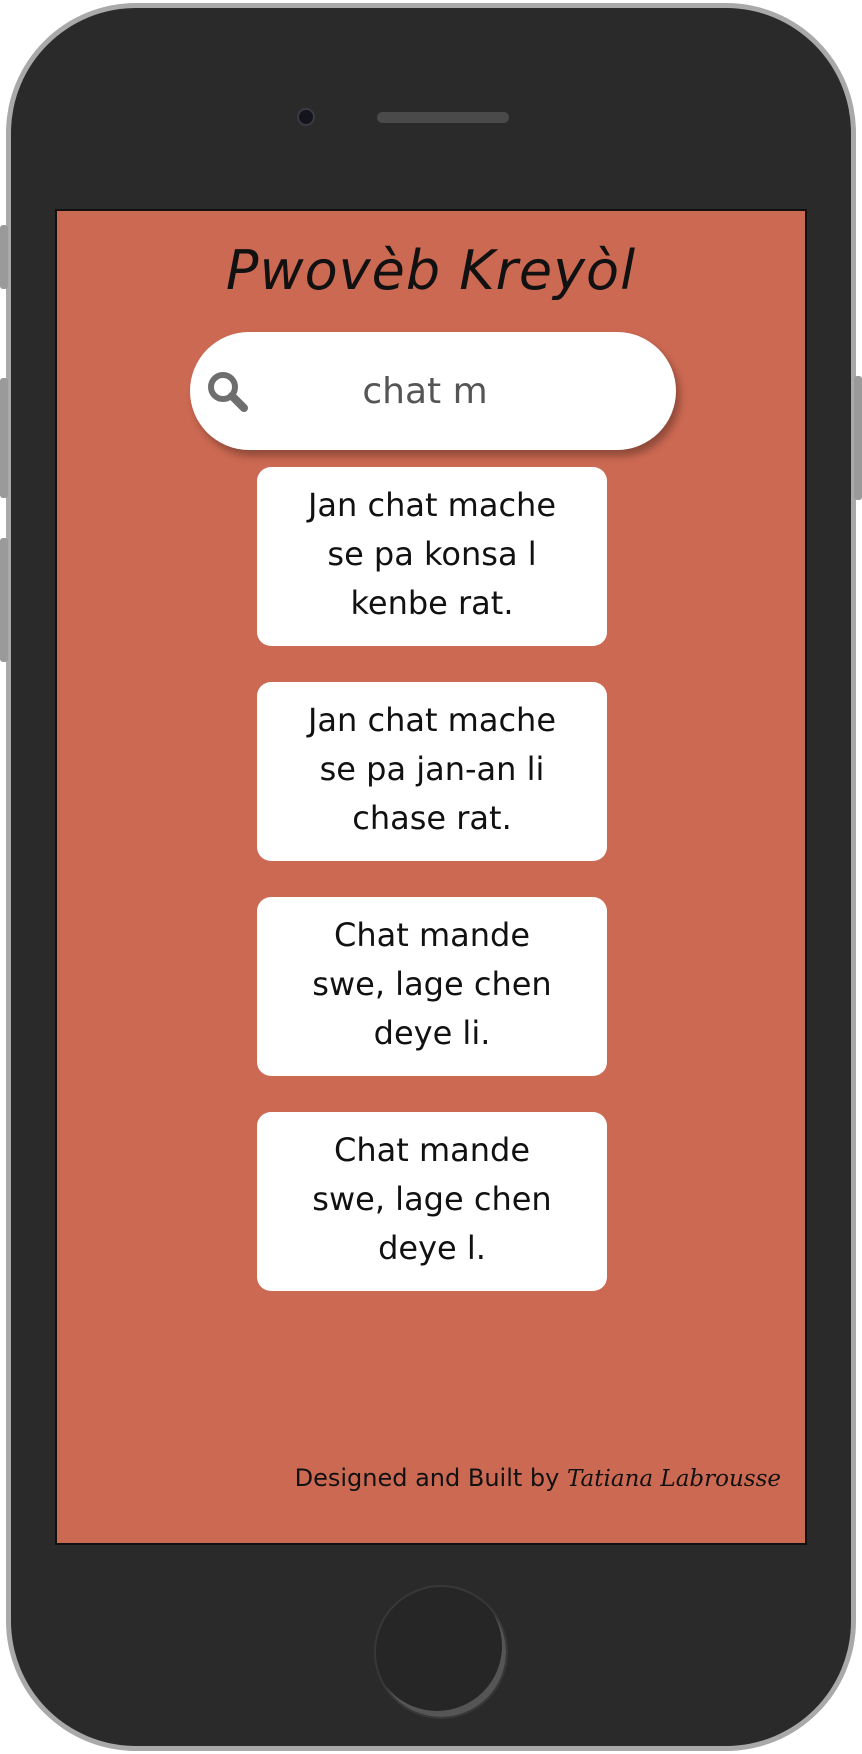 Image resolution: width=862 pixels, height=1754 pixels. Describe the element at coordinates (674, 1479) in the screenshot. I see `footer-author: Tatiana Labrousse` at that location.